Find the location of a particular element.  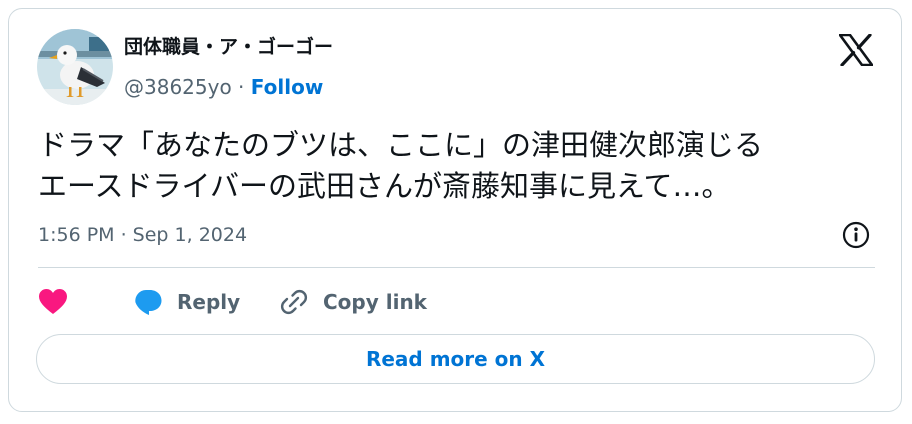

tweet-timestamp: 1:56 PM · Sep 1, 2024 is located at coordinates (142, 235).